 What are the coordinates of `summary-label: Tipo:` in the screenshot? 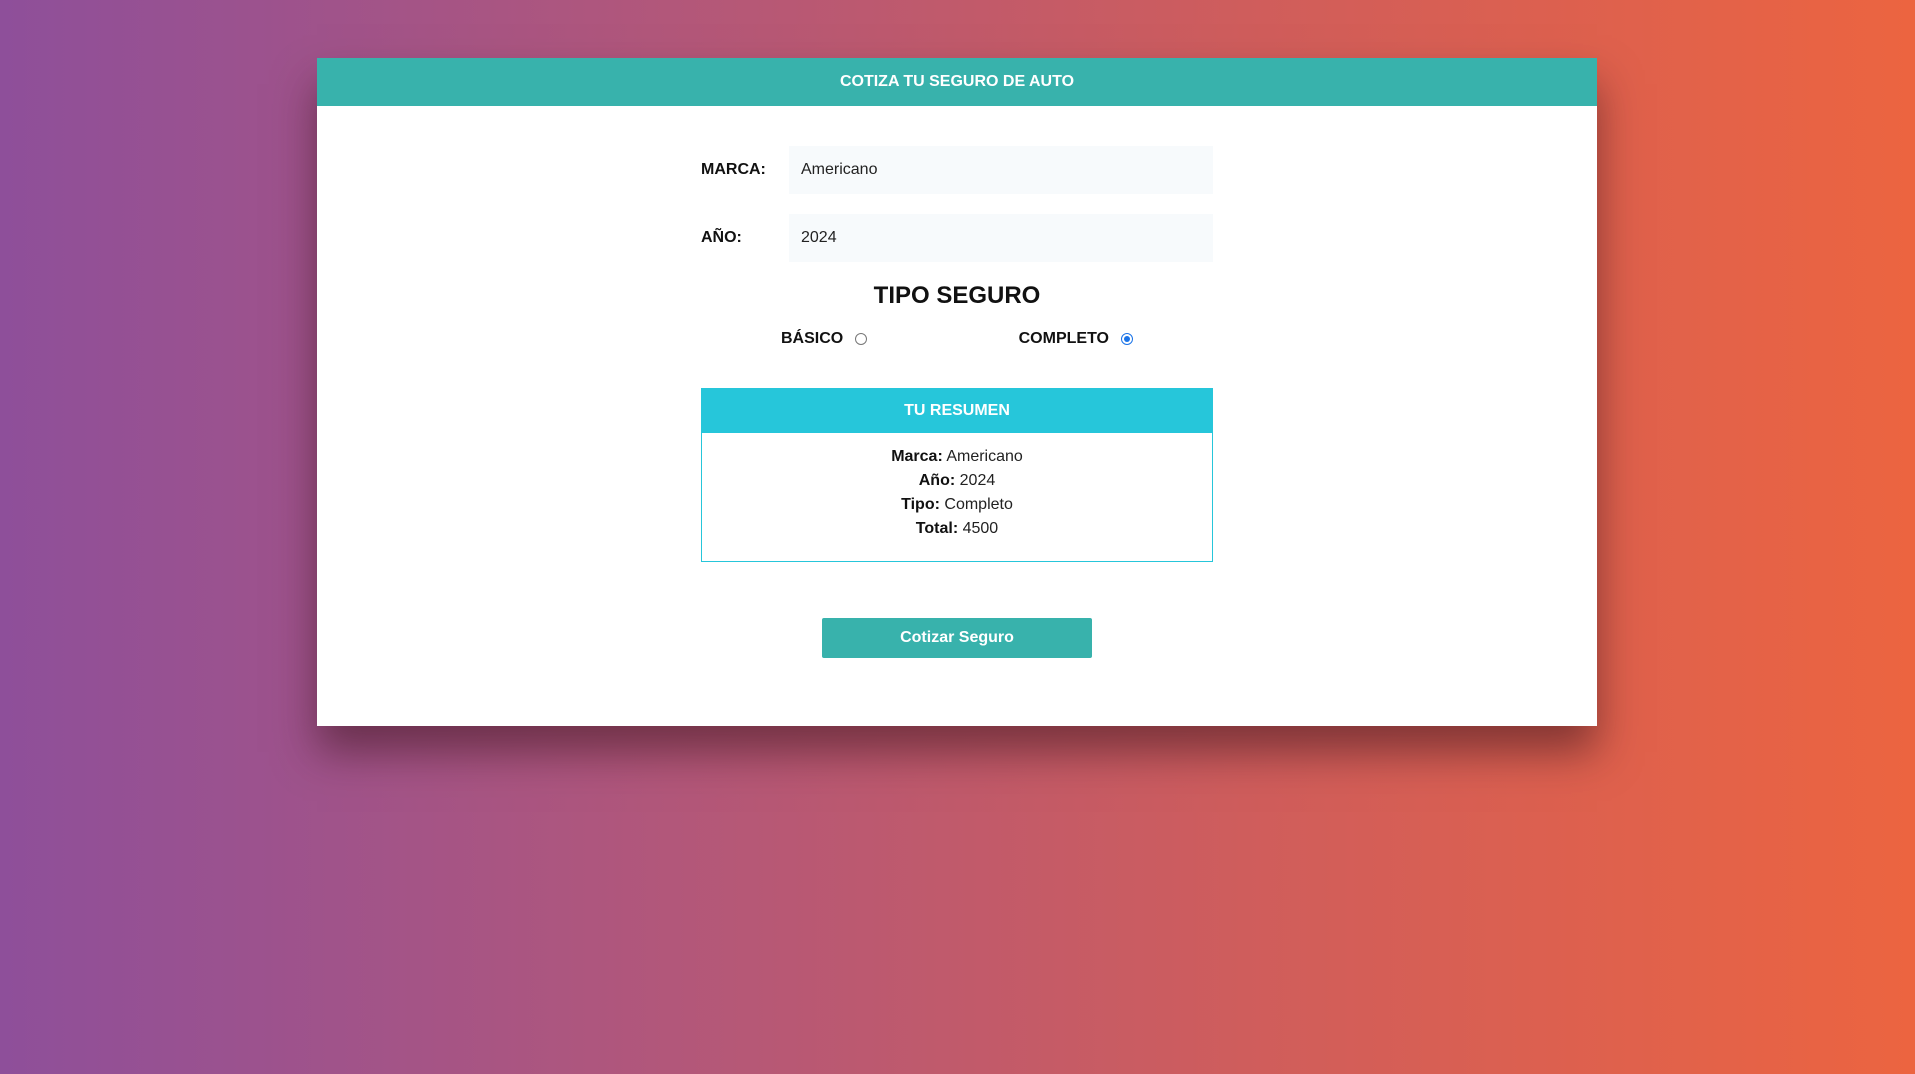 It's located at (920, 504).